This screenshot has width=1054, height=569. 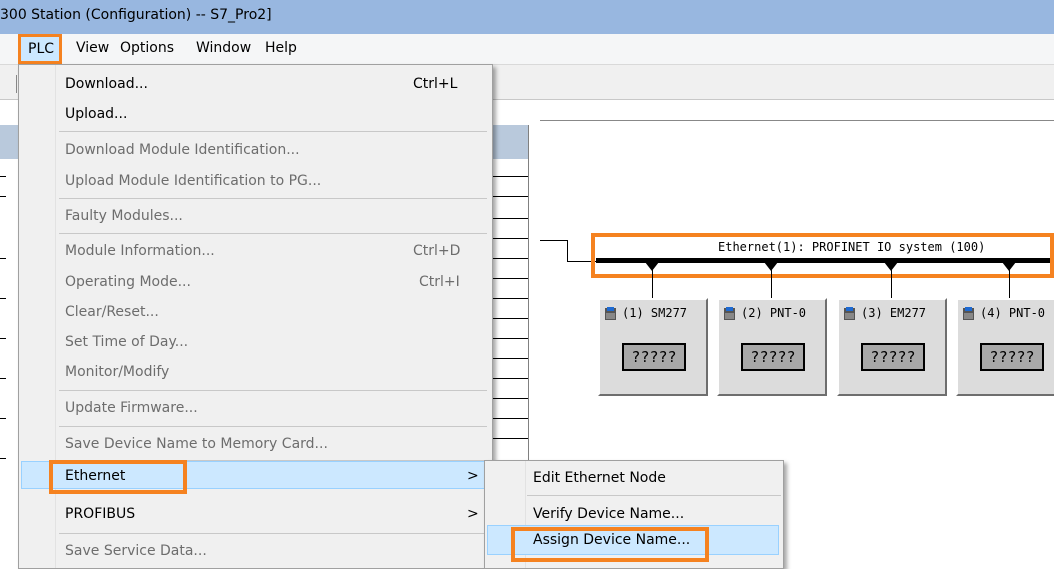 I want to click on device-title: (1) SM277, so click(x=655, y=313).